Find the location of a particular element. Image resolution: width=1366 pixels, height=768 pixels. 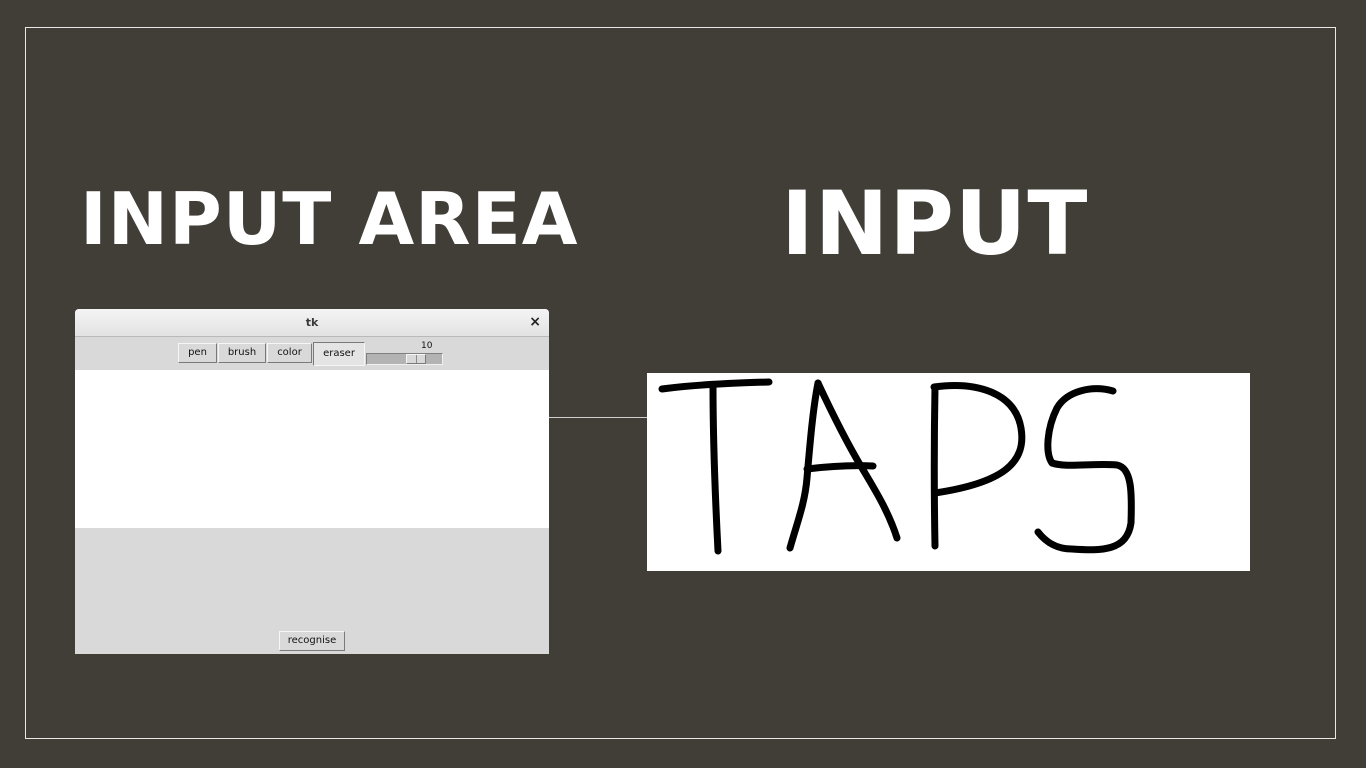

letter-a-crossbar is located at coordinates (840, 467).